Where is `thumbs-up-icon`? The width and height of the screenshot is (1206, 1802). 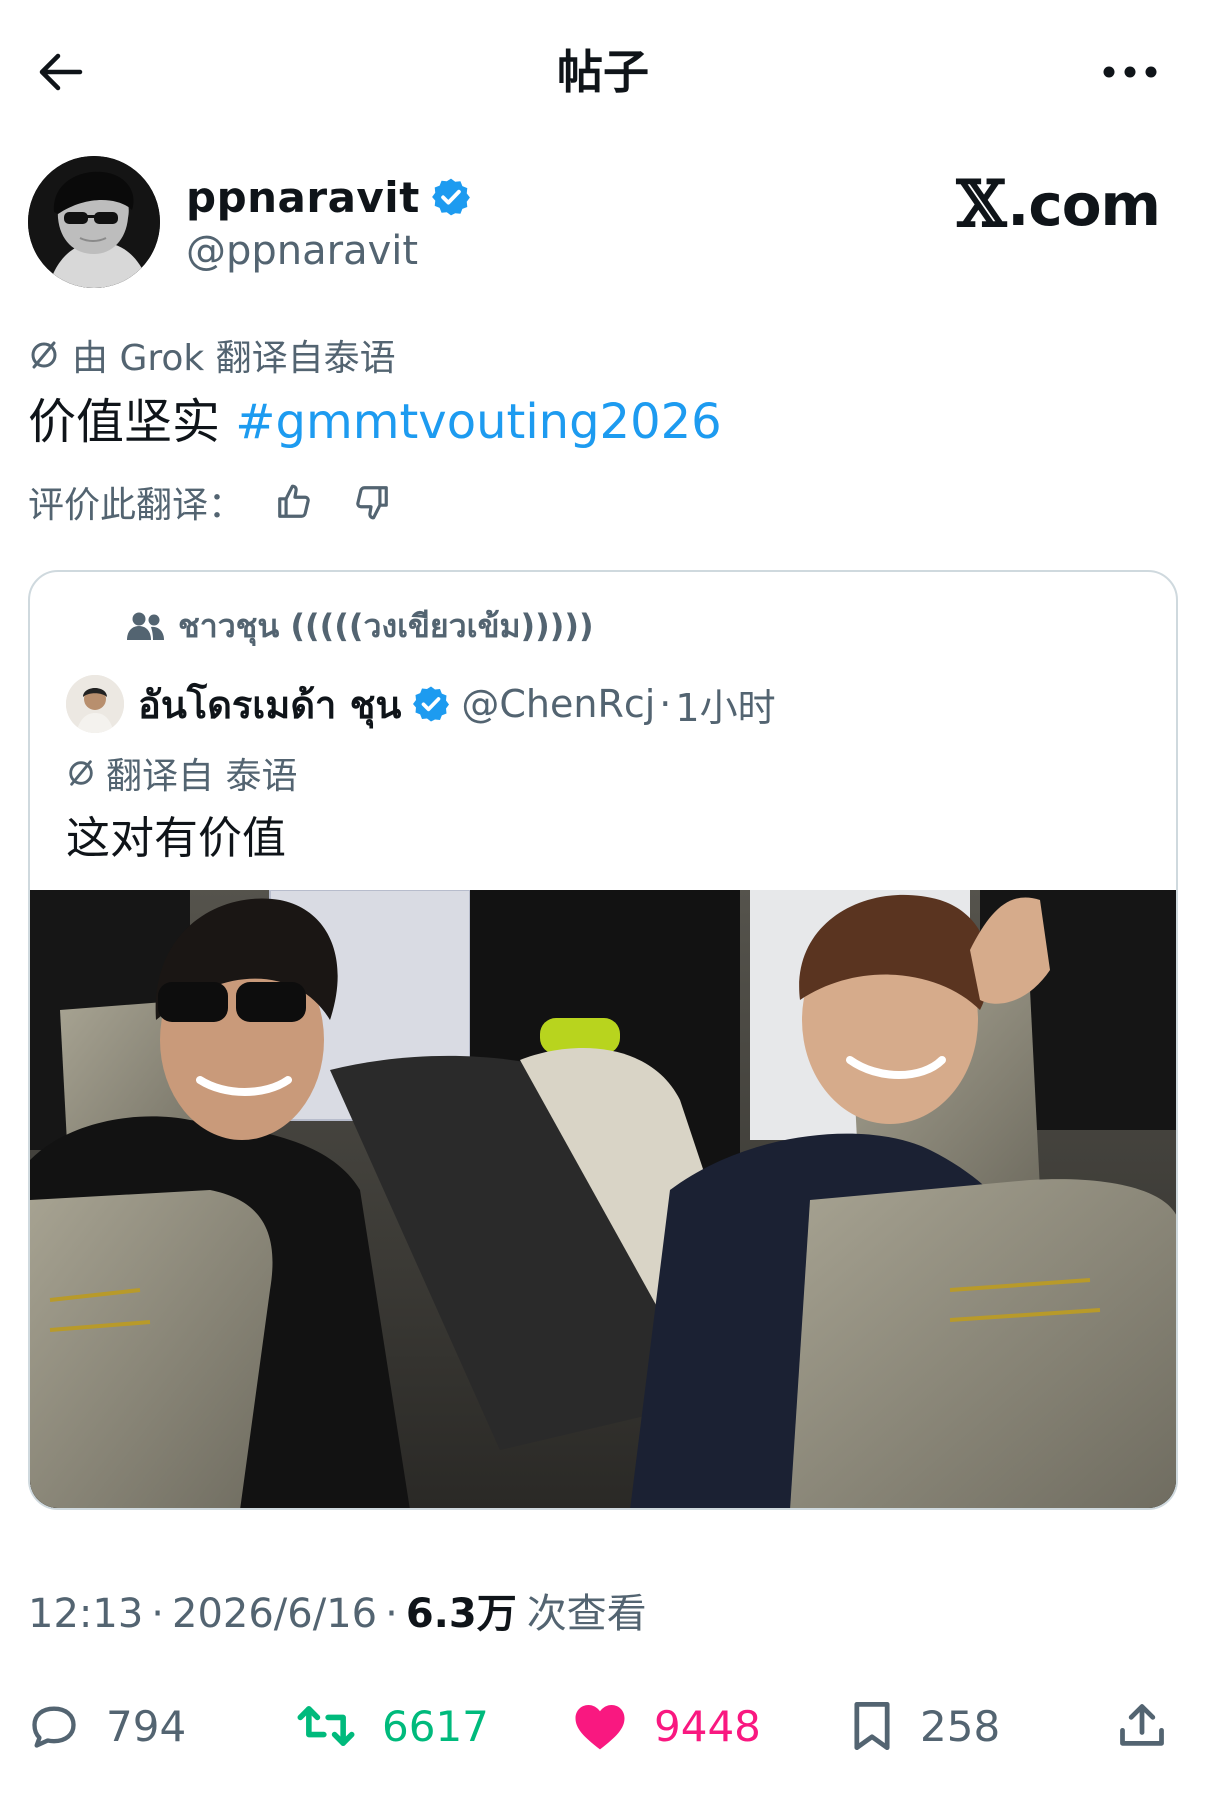
thumbs-up-icon is located at coordinates (294, 501).